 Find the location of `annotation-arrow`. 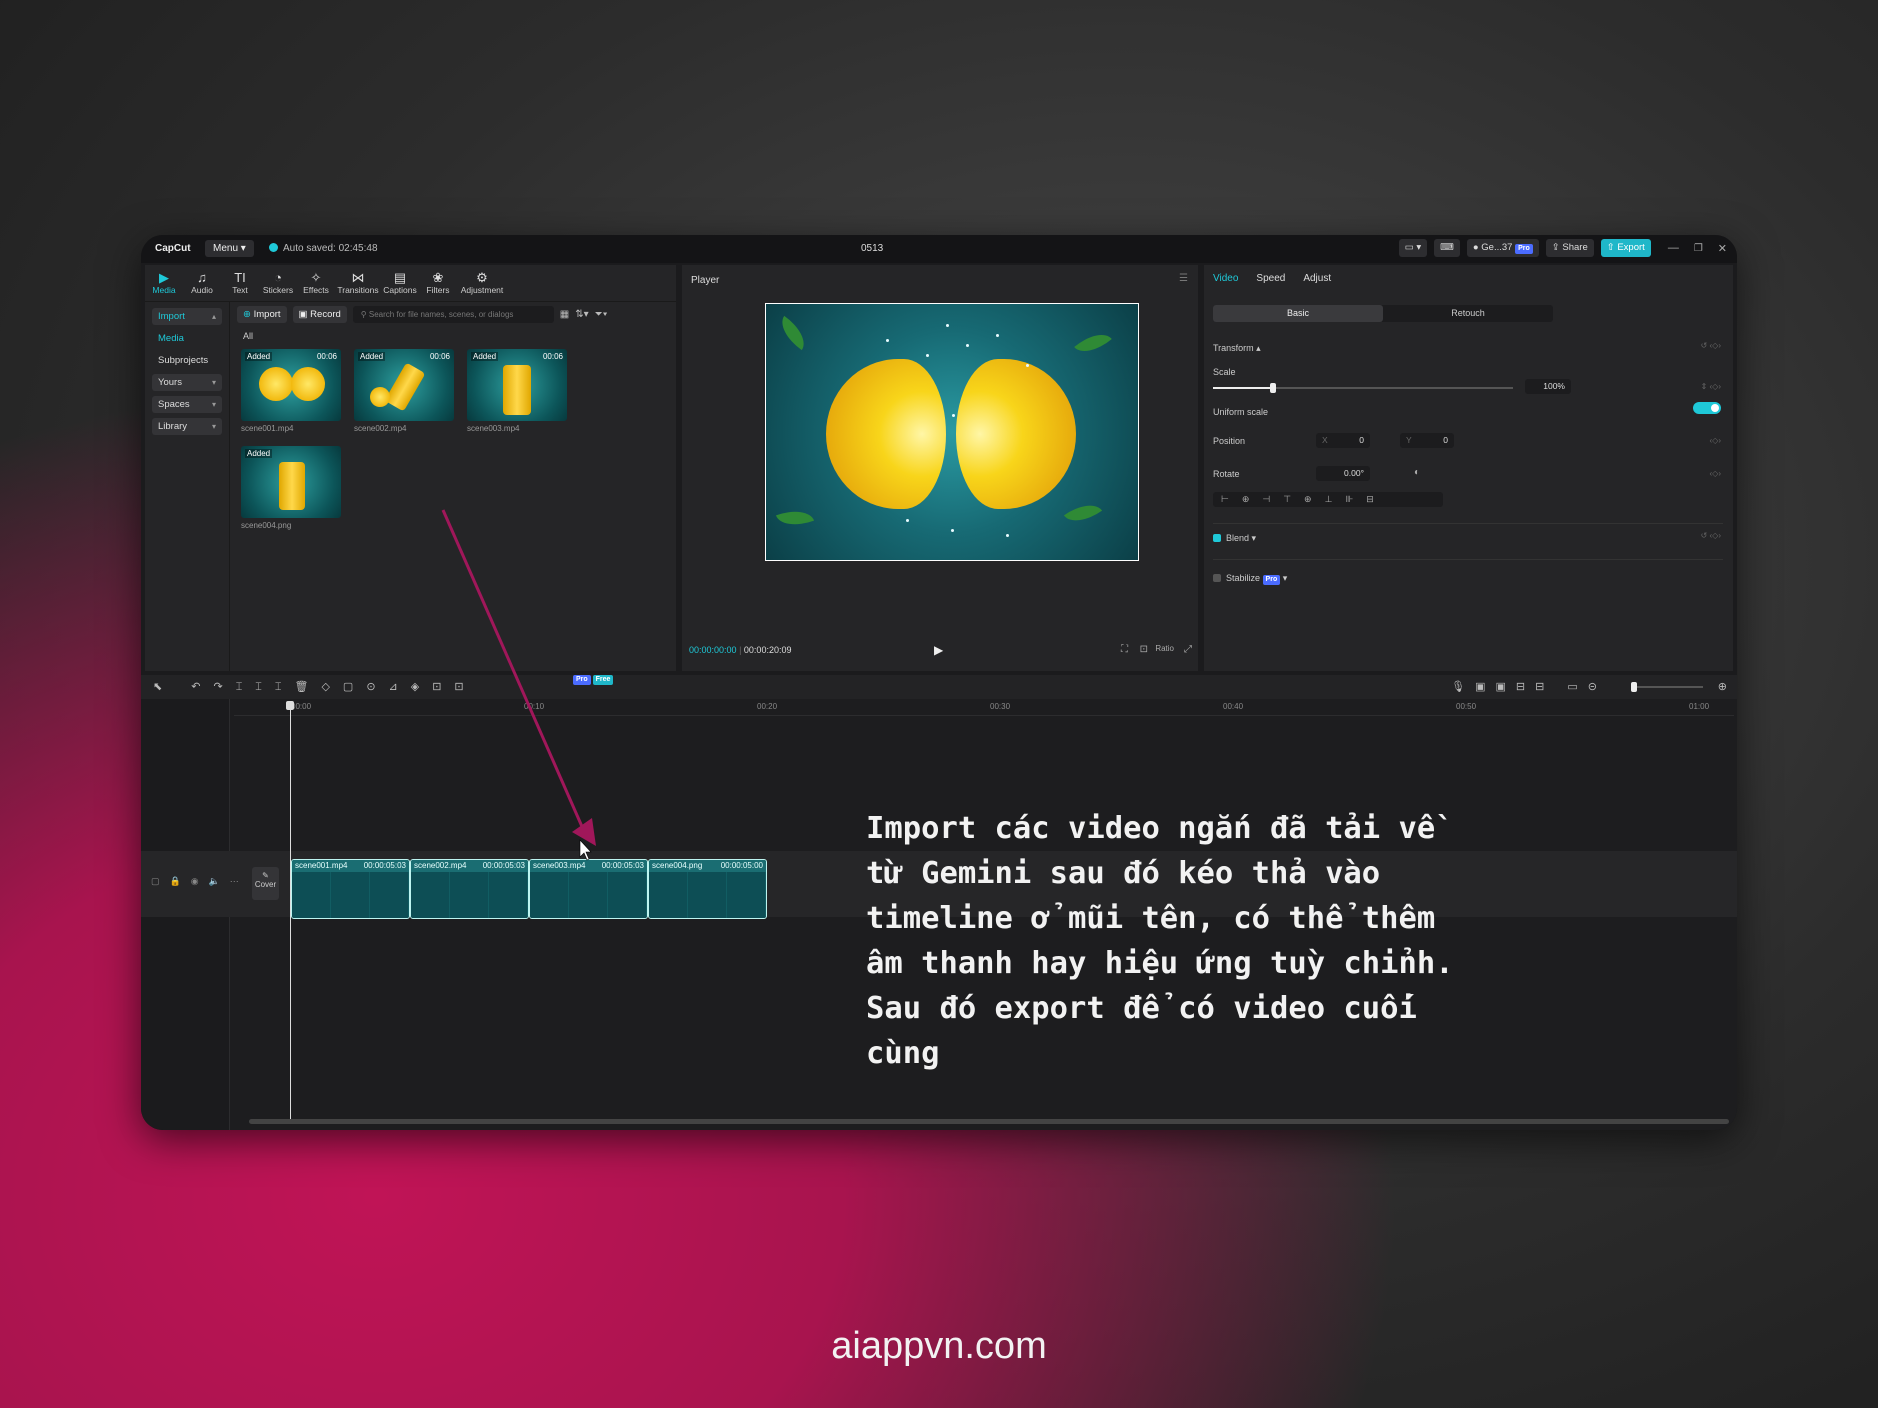

annotation-arrow is located at coordinates (518, 685).